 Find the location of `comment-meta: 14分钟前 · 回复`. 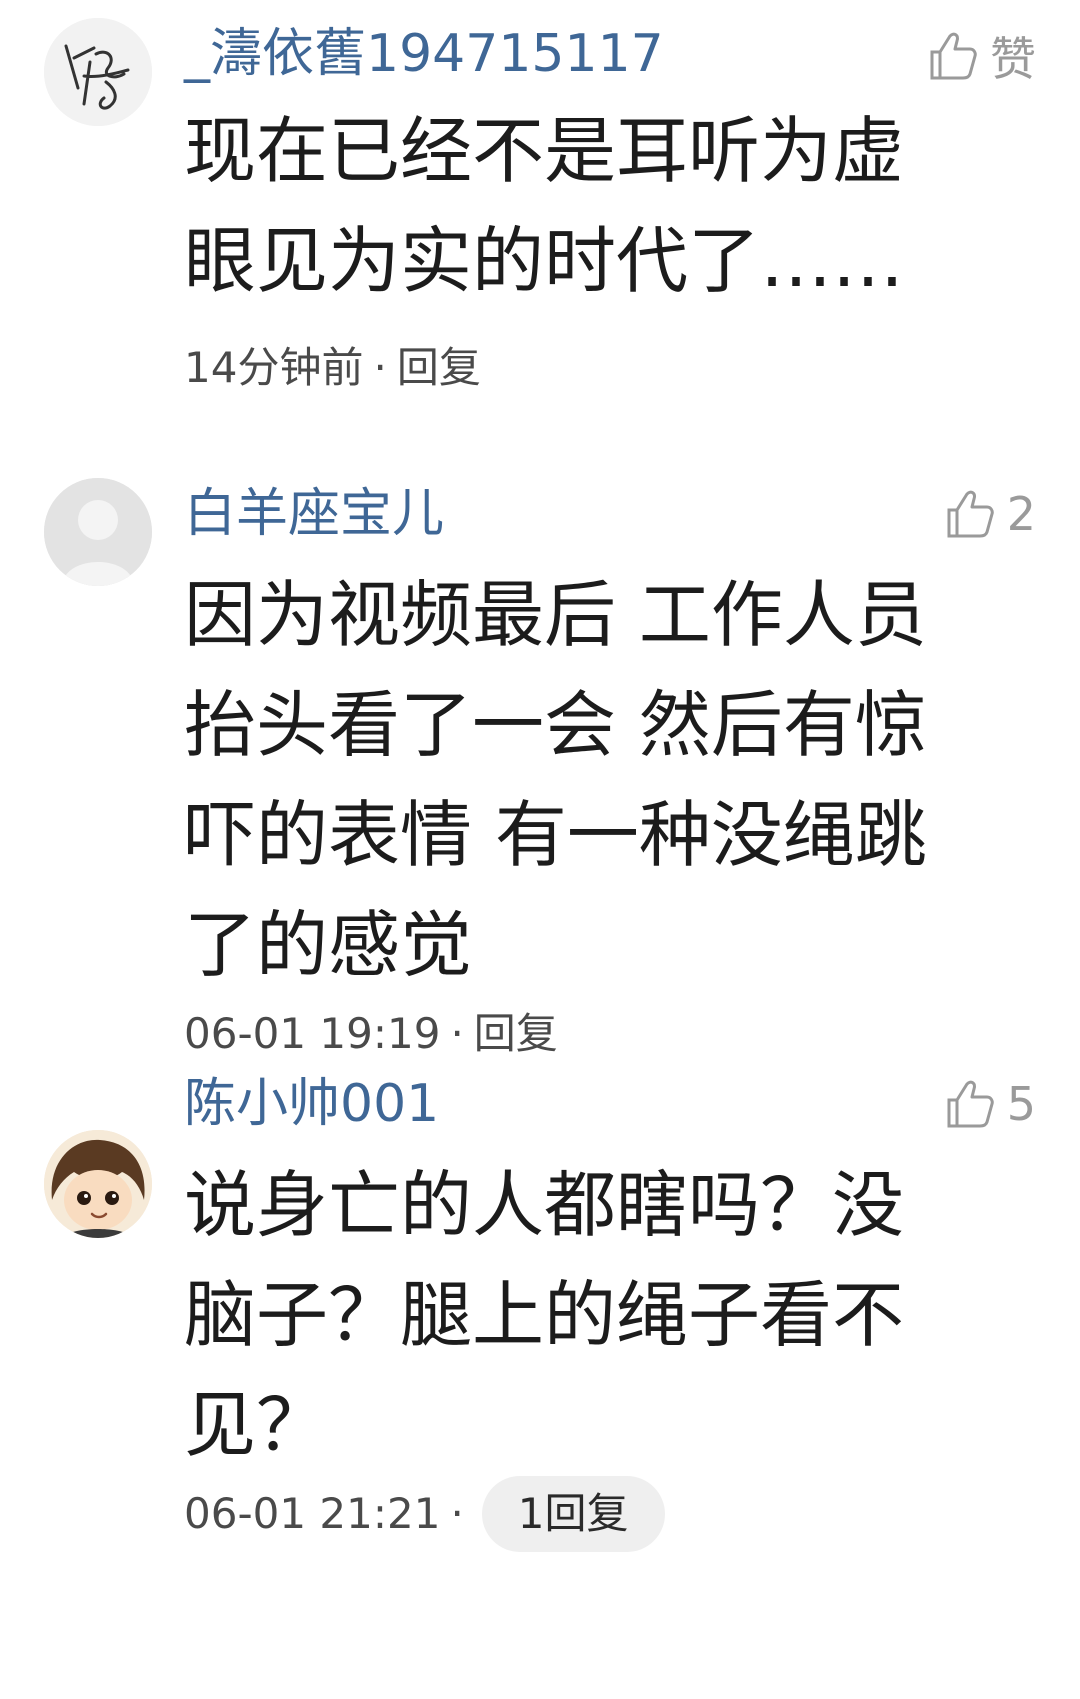

comment-meta: 14分钟前 · 回复 is located at coordinates (332, 368).